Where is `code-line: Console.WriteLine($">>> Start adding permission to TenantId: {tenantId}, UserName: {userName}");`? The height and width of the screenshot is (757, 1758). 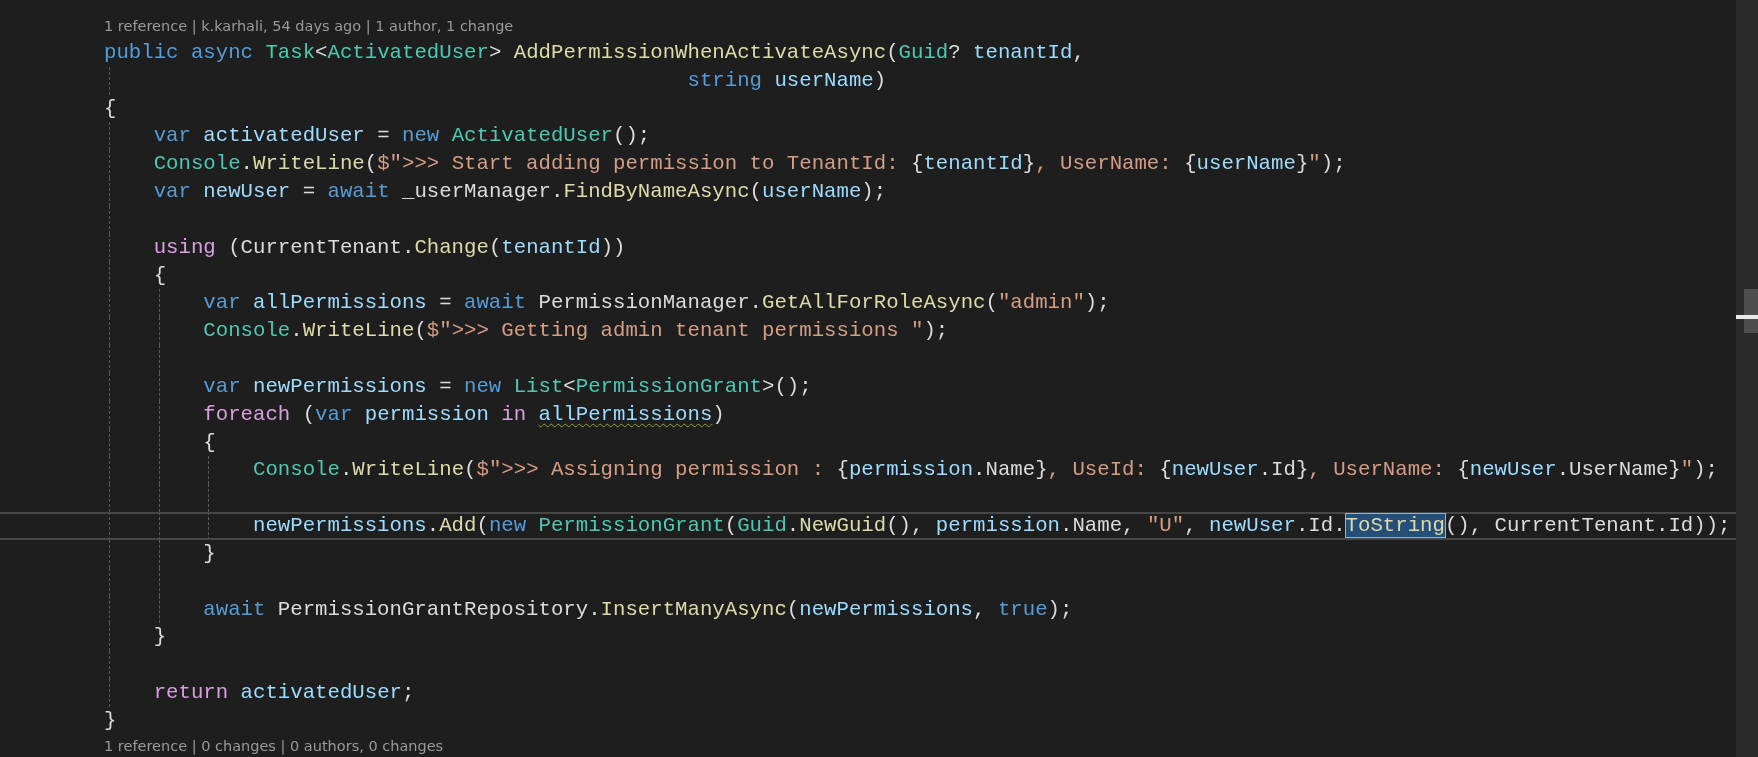 code-line: Console.WriteLine($">>> Start adding permission to TenantId: {tenantId}, UserName: {userName}"); is located at coordinates (749, 164).